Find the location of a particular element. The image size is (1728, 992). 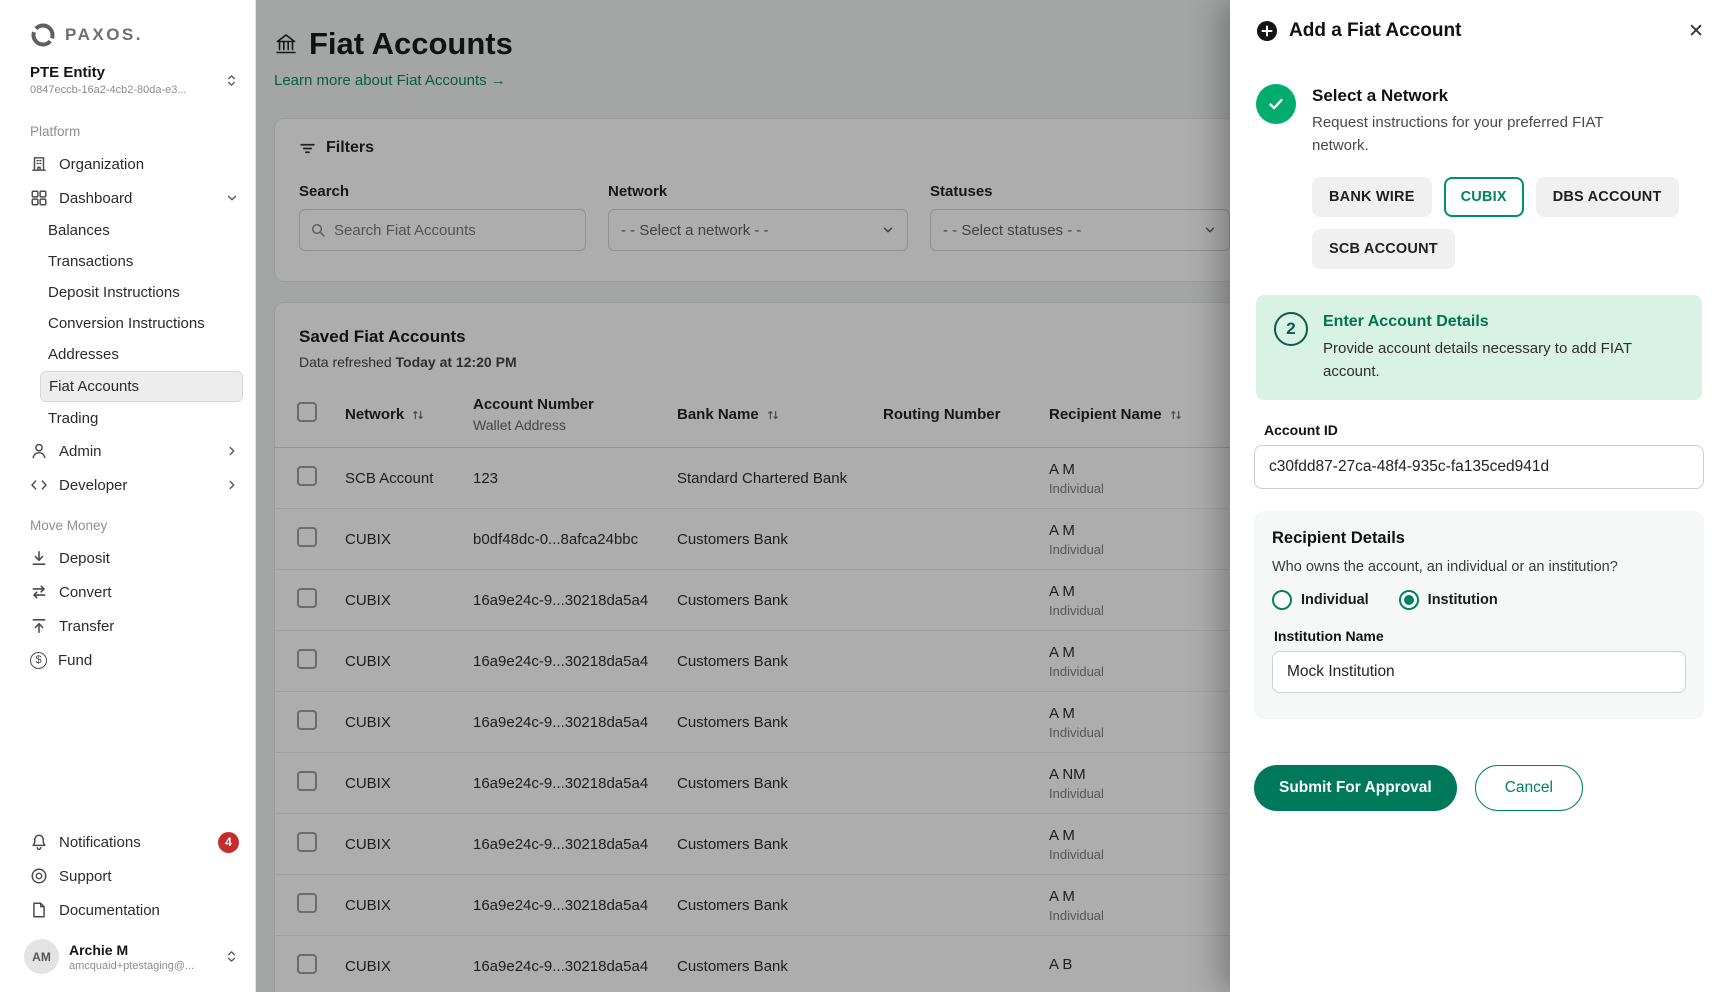

sidebar-item-label: Dashboard is located at coordinates (96, 198).